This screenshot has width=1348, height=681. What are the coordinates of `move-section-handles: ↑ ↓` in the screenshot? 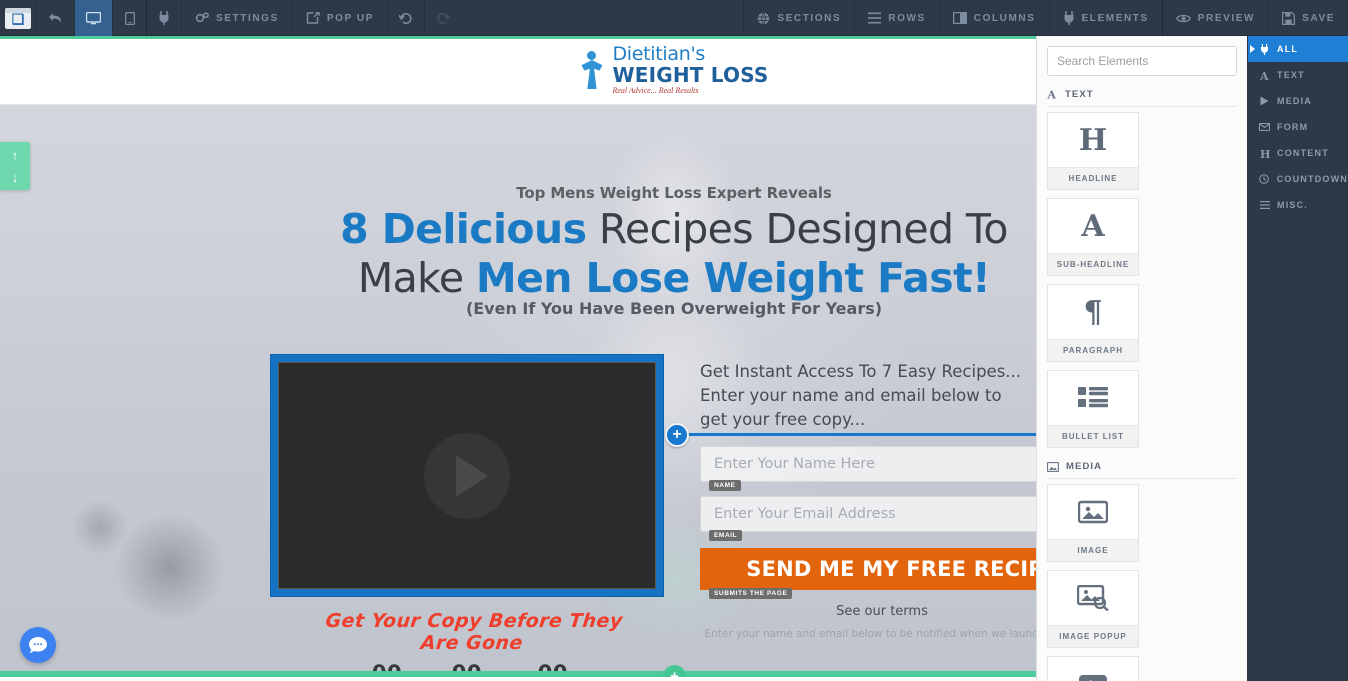 It's located at (15, 166).